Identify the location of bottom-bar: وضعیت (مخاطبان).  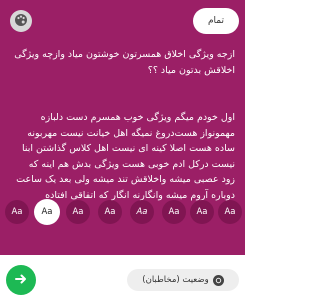
(122, 281).